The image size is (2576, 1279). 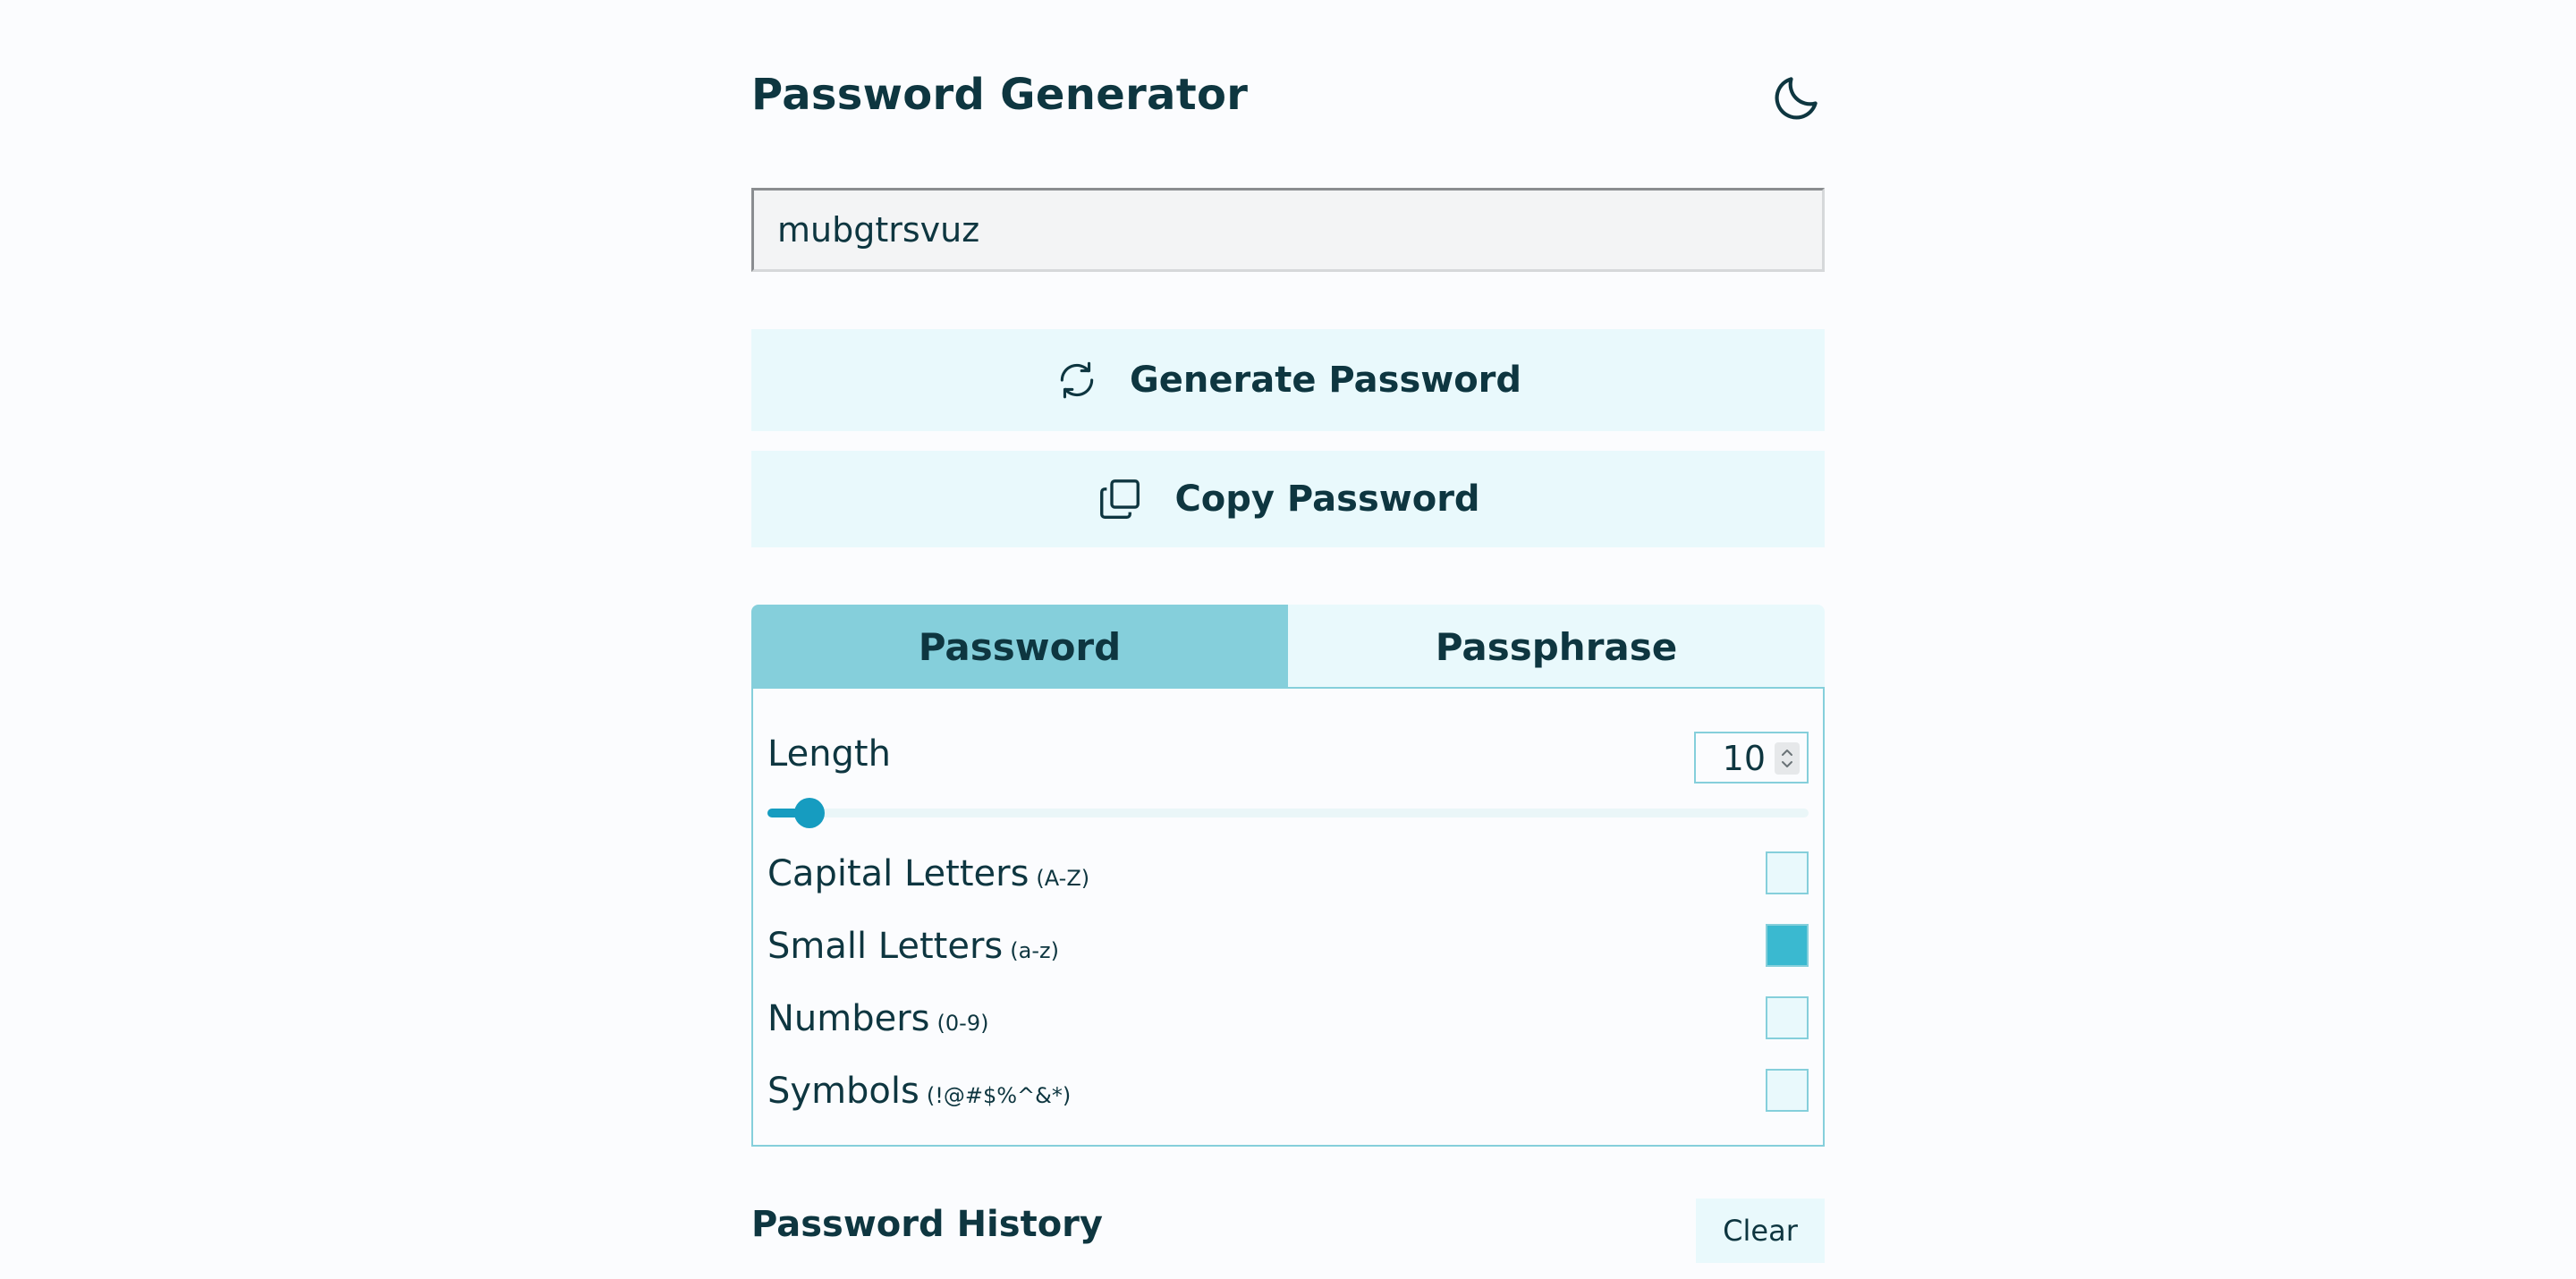 I want to click on option-label: Small Letters (a-z), so click(x=913, y=947).